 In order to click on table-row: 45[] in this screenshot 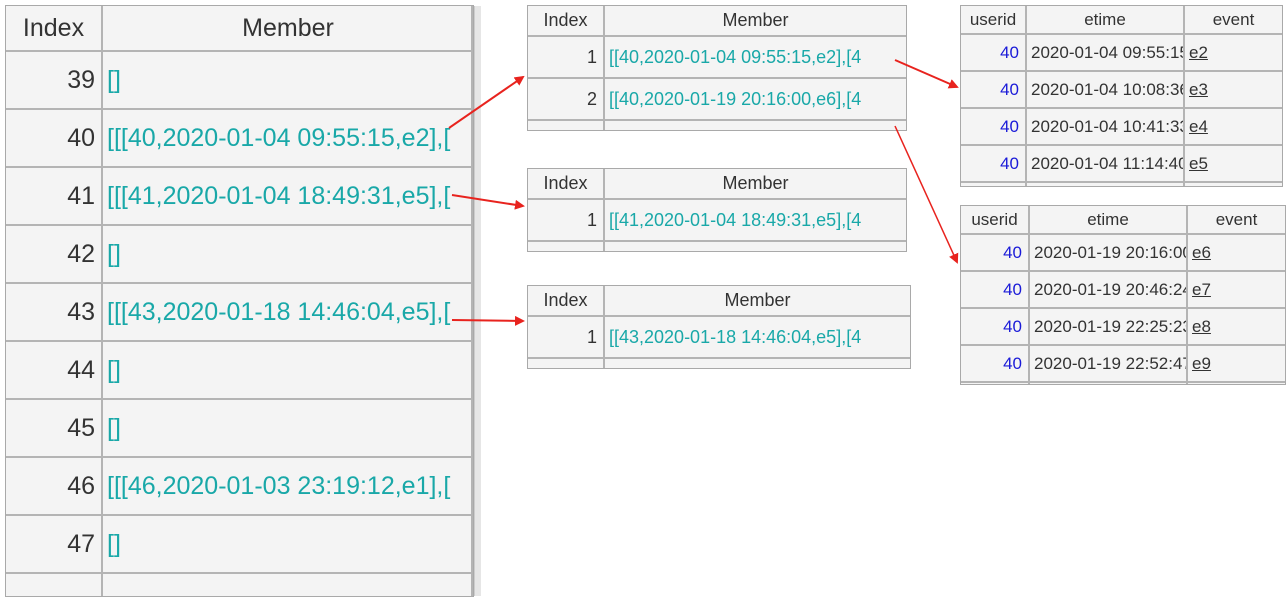, I will do `click(239, 429)`.